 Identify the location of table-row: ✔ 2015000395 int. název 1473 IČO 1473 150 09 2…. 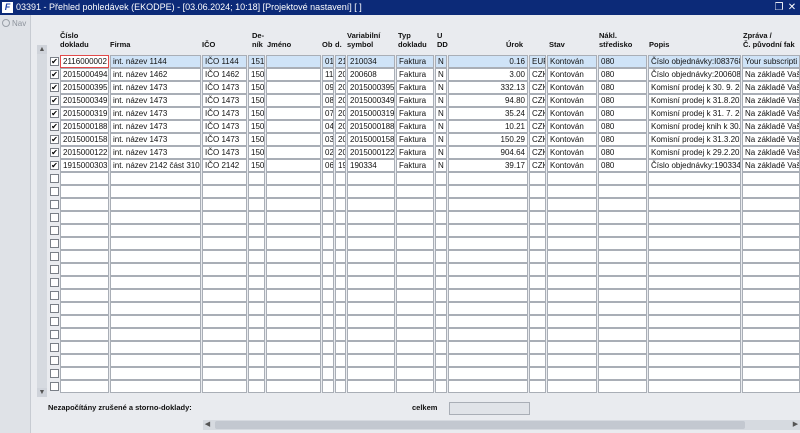
(424, 87).